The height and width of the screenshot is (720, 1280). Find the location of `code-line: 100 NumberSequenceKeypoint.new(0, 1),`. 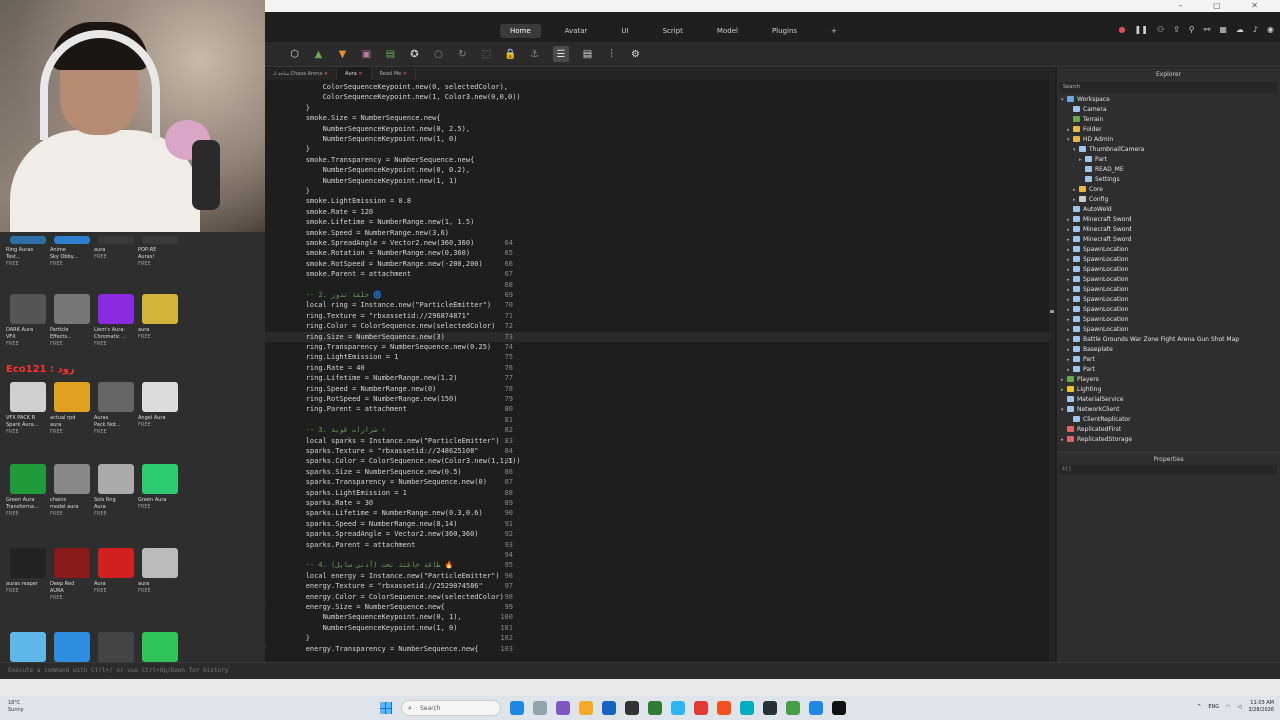

code-line: 100 NumberSequenceKeypoint.new(0, 1), is located at coordinates (660, 617).